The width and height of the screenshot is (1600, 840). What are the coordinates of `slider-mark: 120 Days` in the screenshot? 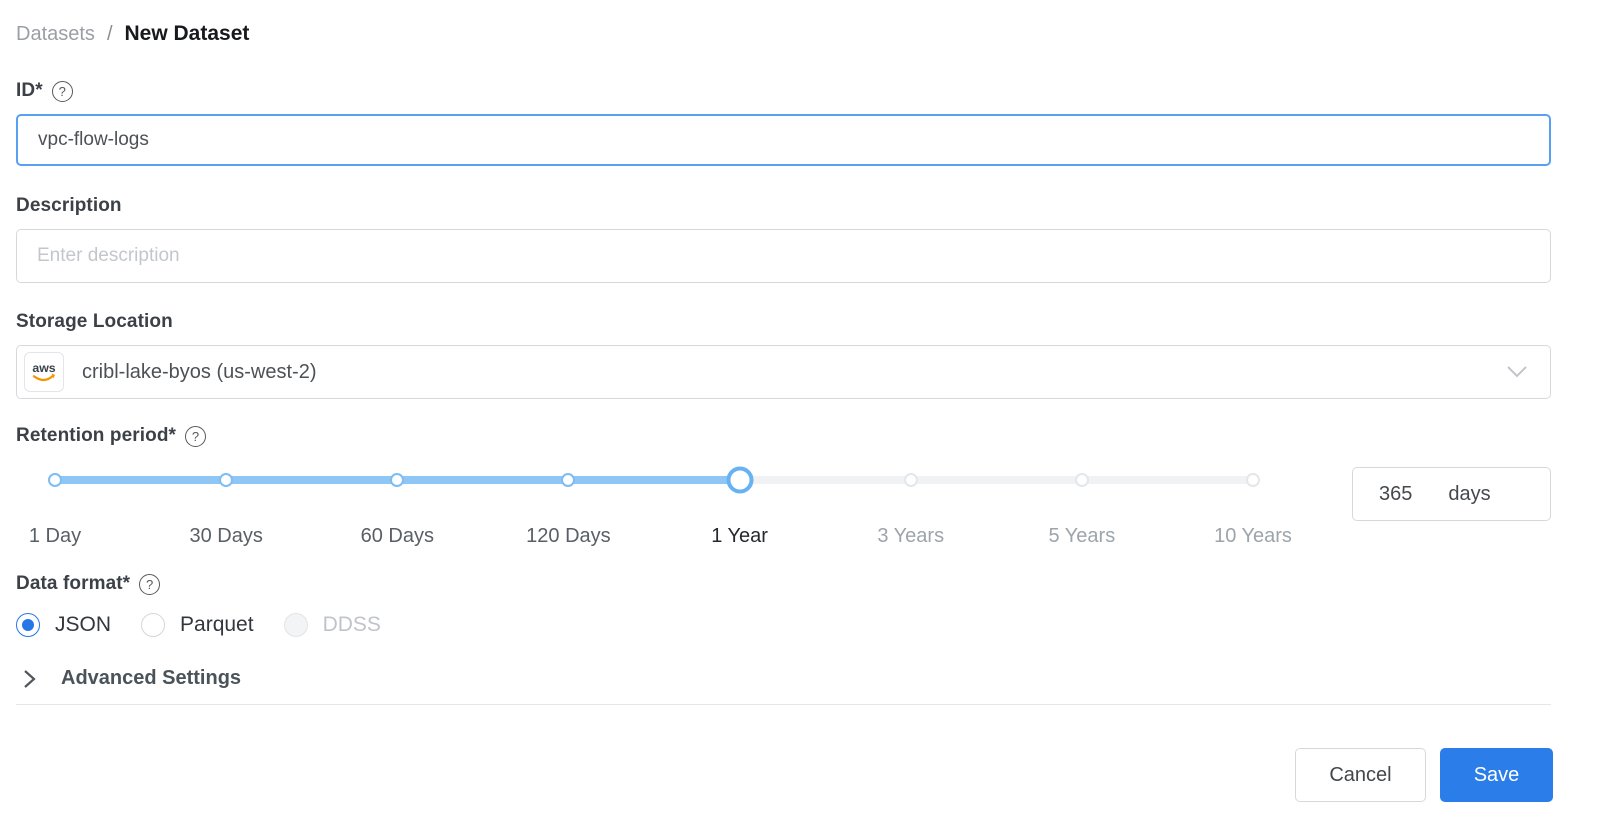 It's located at (568, 536).